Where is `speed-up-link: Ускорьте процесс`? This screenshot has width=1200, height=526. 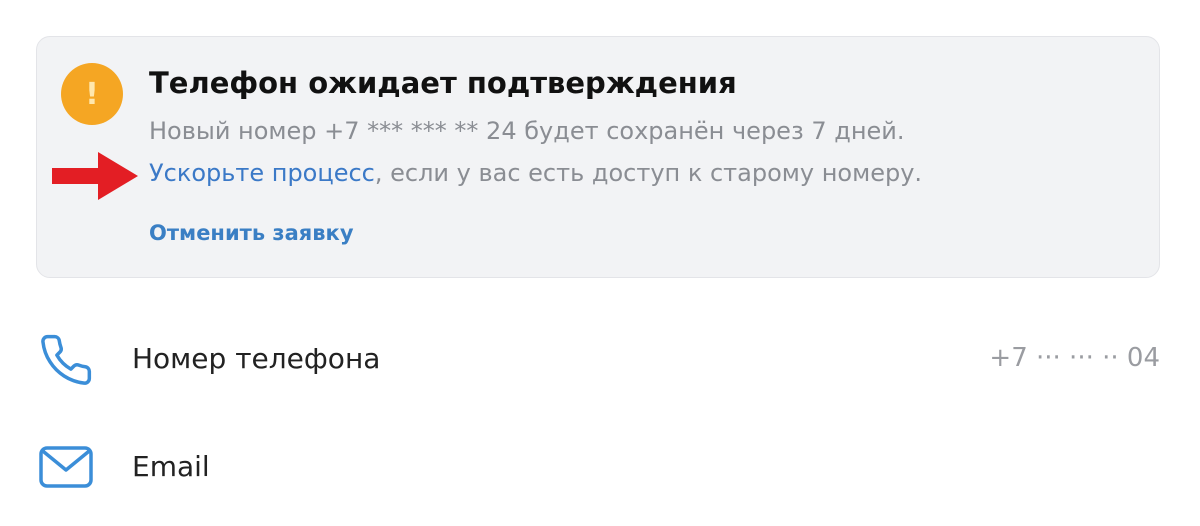 speed-up-link: Ускорьте процесс is located at coordinates (262, 173).